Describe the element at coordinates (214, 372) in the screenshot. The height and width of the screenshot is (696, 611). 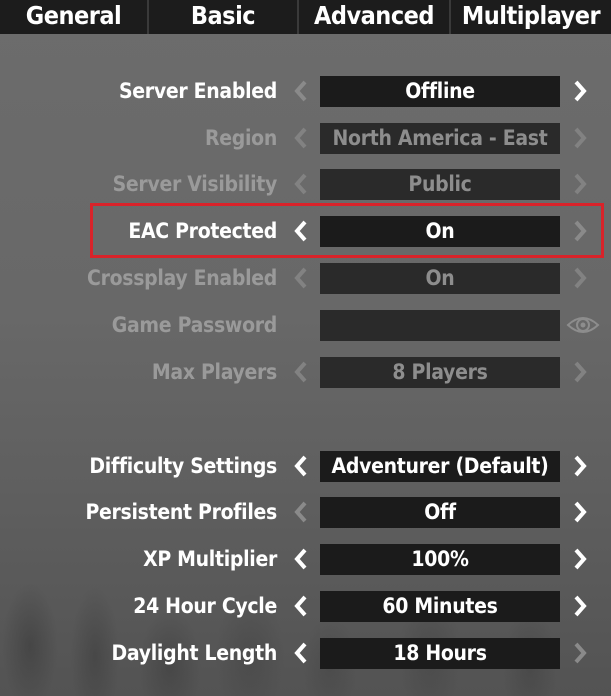
I see `setting-label: Max Players` at that location.